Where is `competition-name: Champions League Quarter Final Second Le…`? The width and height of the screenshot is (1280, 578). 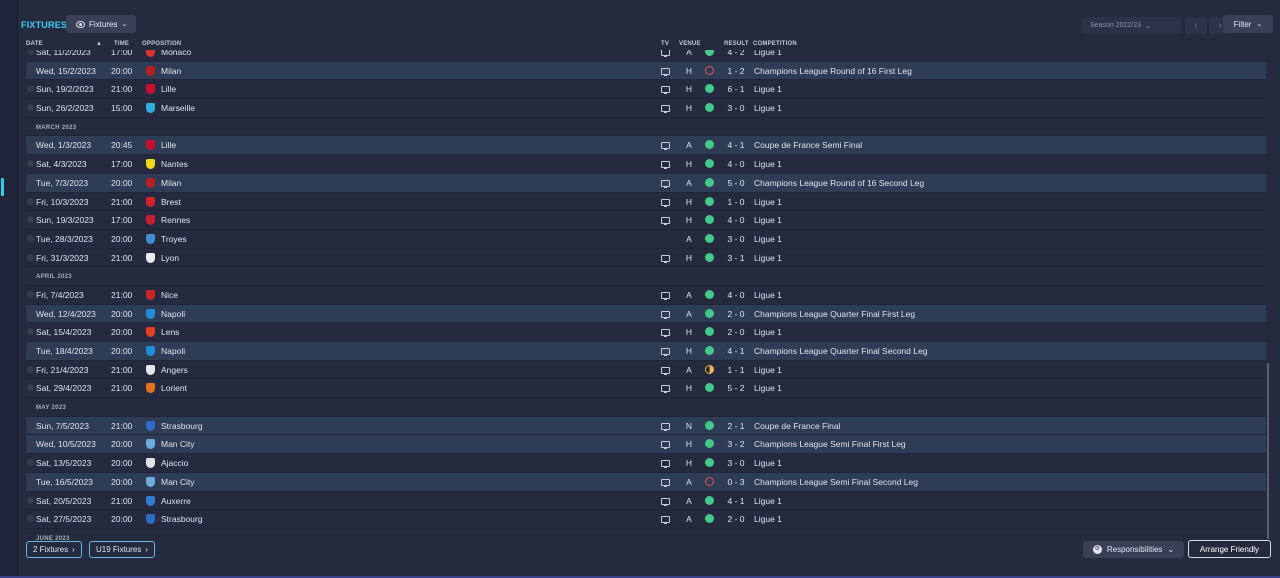
competition-name: Champions League Quarter Final Second Le… is located at coordinates (840, 351).